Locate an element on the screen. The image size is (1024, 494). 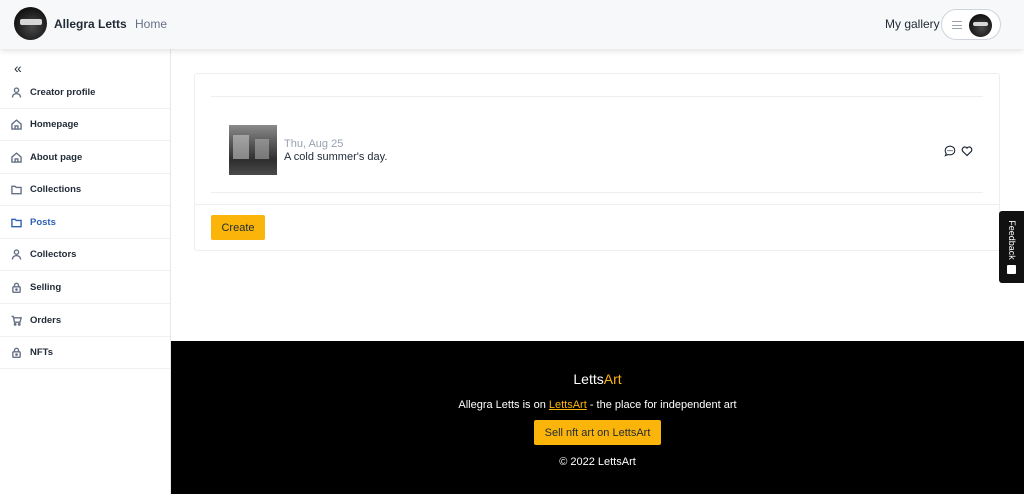
site-brand: Allegra Letts is located at coordinates (90, 24).